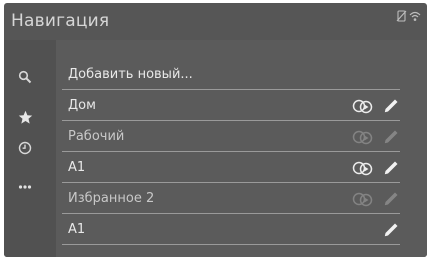  Describe the element at coordinates (241, 105) in the screenshot. I see `list-item: Дом` at that location.